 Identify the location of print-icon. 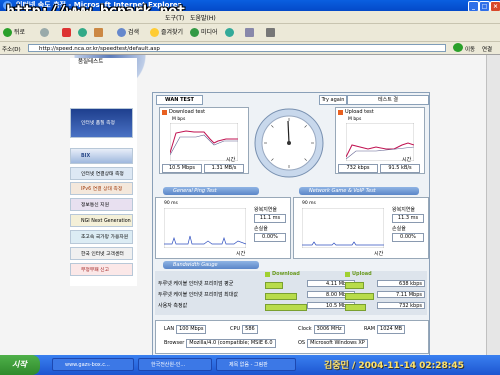
(270, 32).